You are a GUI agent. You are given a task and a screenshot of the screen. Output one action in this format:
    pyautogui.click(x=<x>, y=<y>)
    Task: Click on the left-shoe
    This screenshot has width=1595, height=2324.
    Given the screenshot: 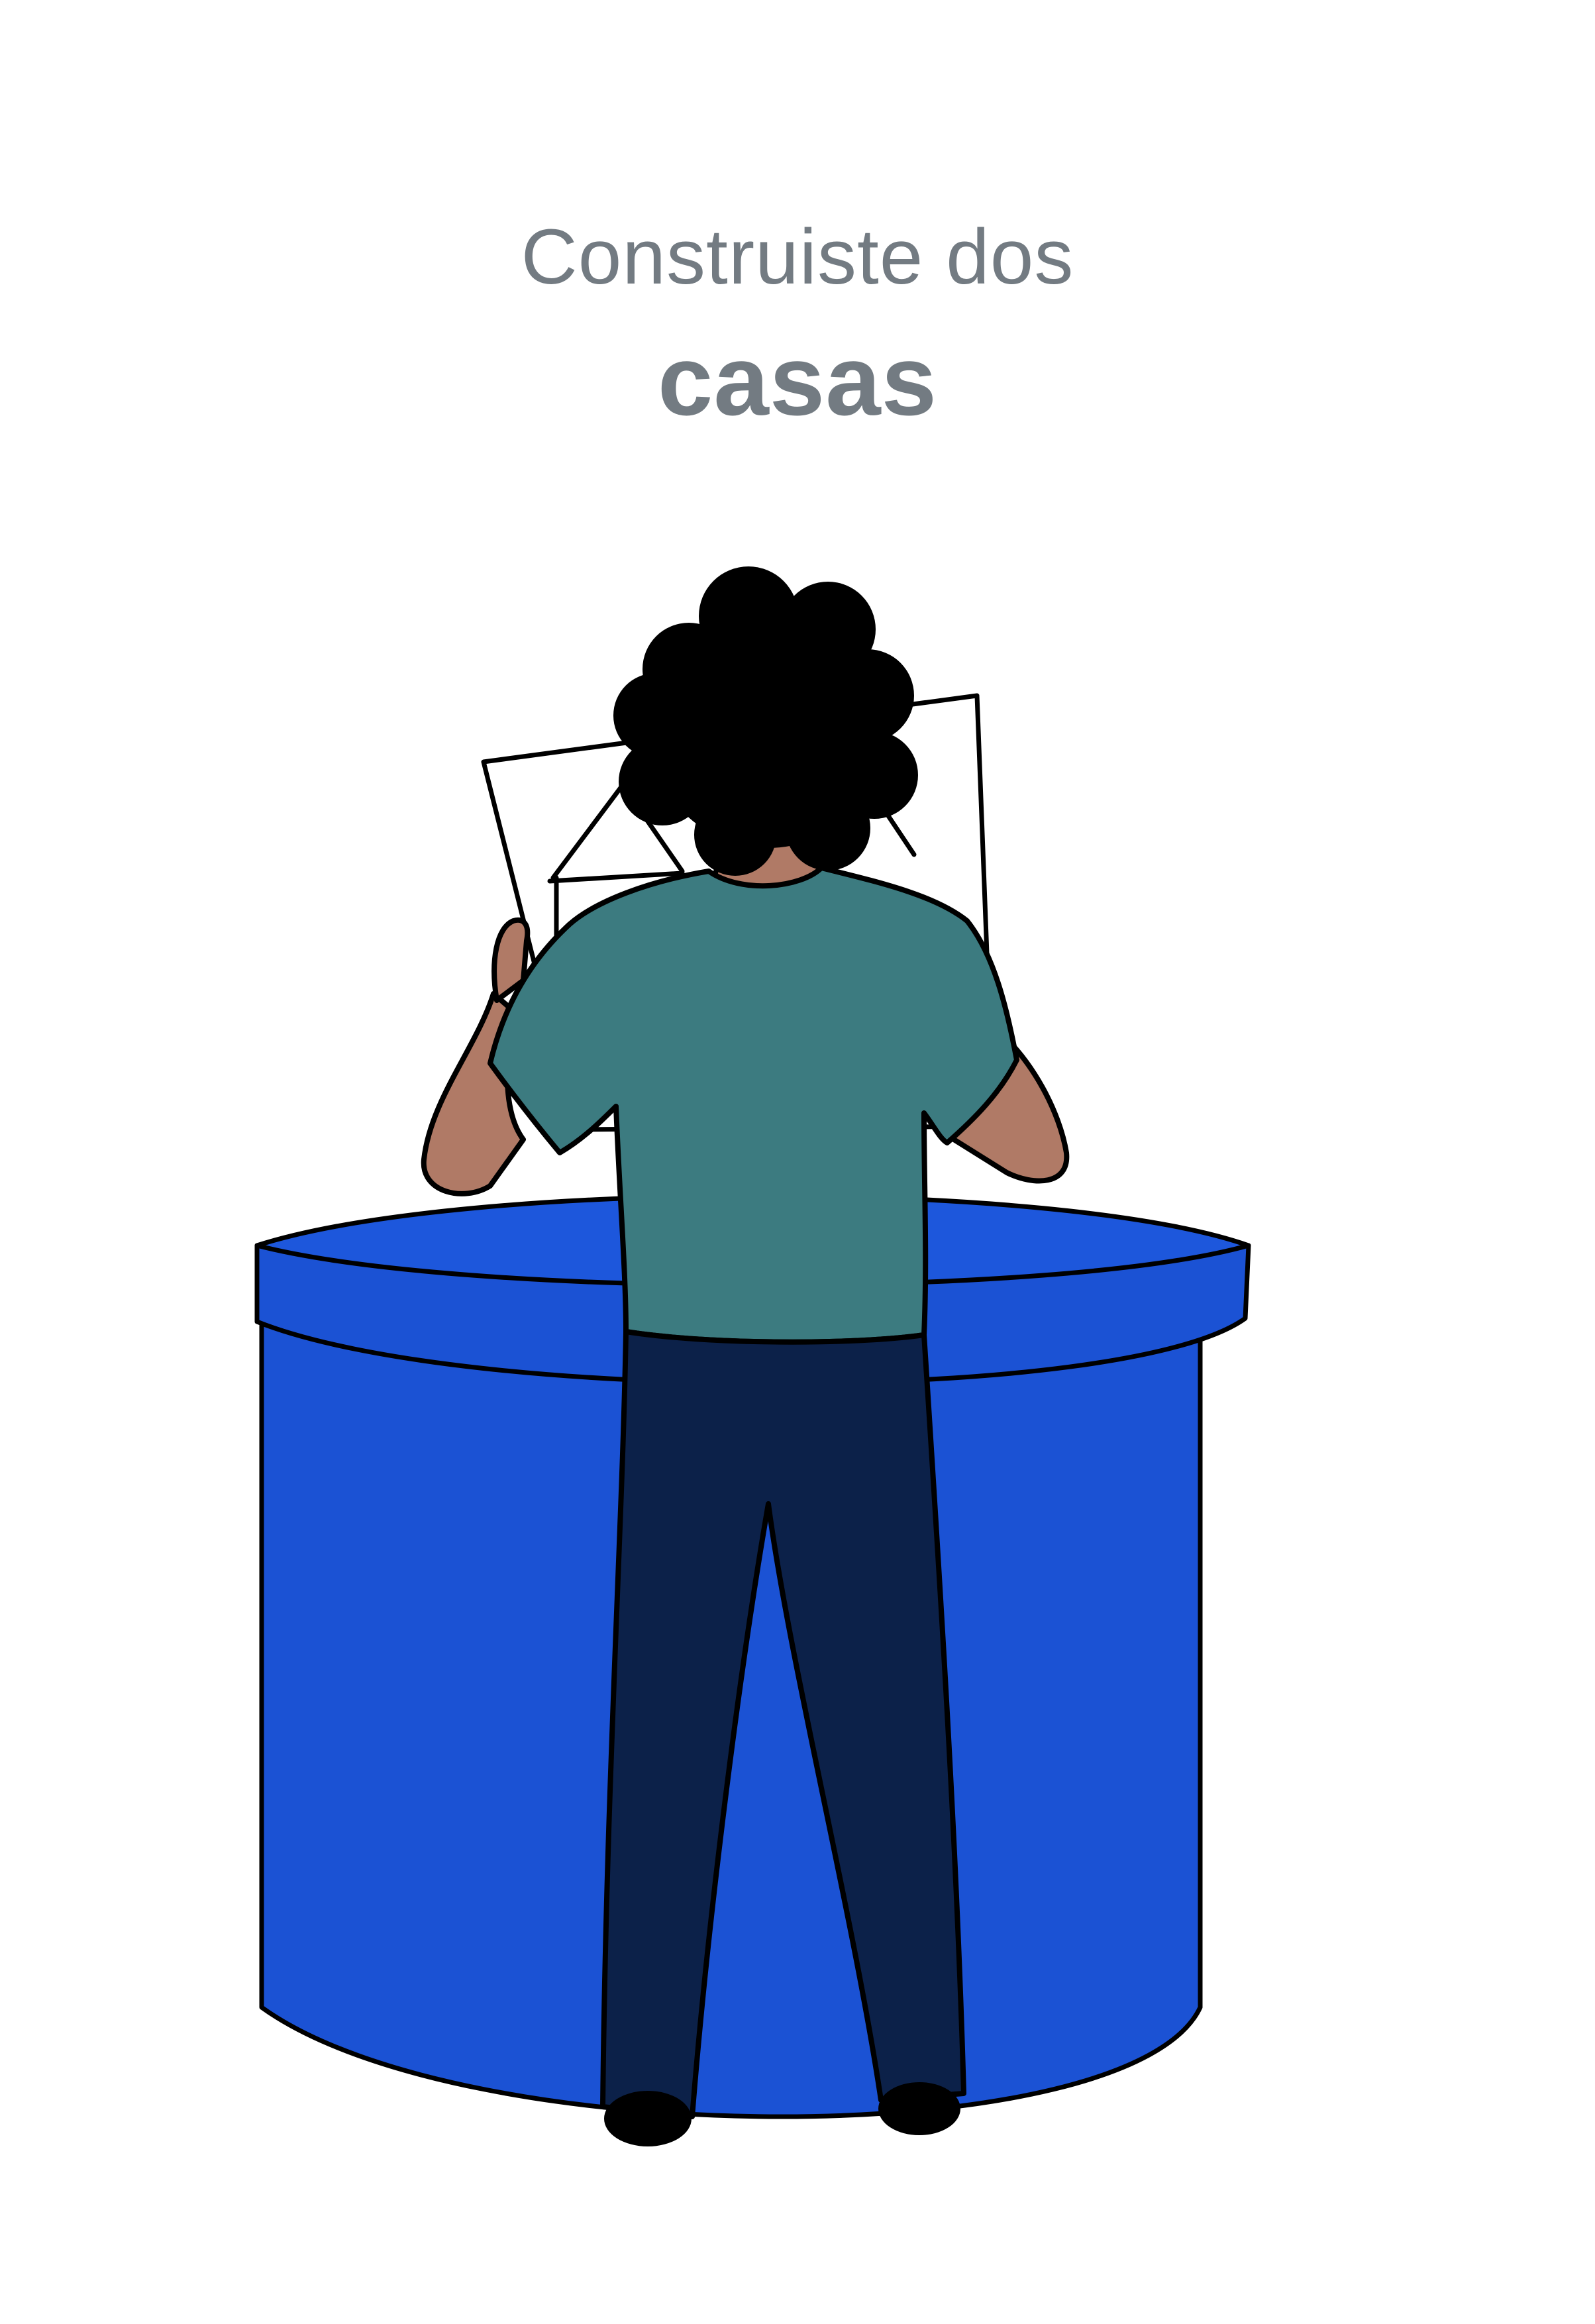 What is the action you would take?
    pyautogui.click(x=648, y=2118)
    